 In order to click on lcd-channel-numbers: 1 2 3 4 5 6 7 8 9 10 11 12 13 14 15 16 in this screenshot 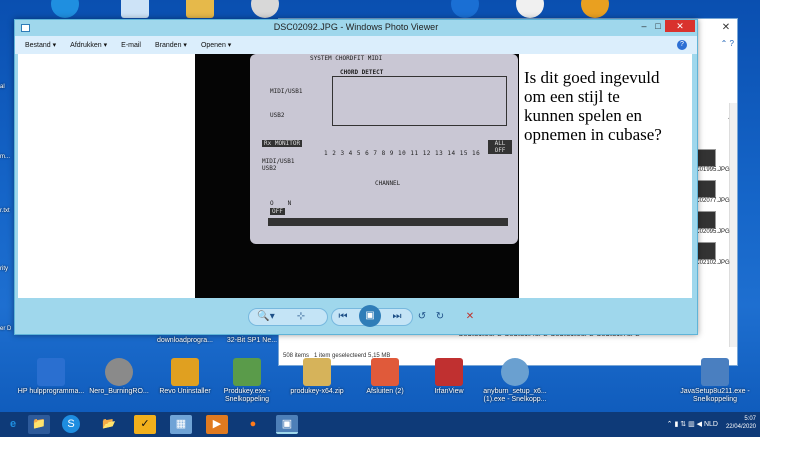, I will do `click(402, 153)`.